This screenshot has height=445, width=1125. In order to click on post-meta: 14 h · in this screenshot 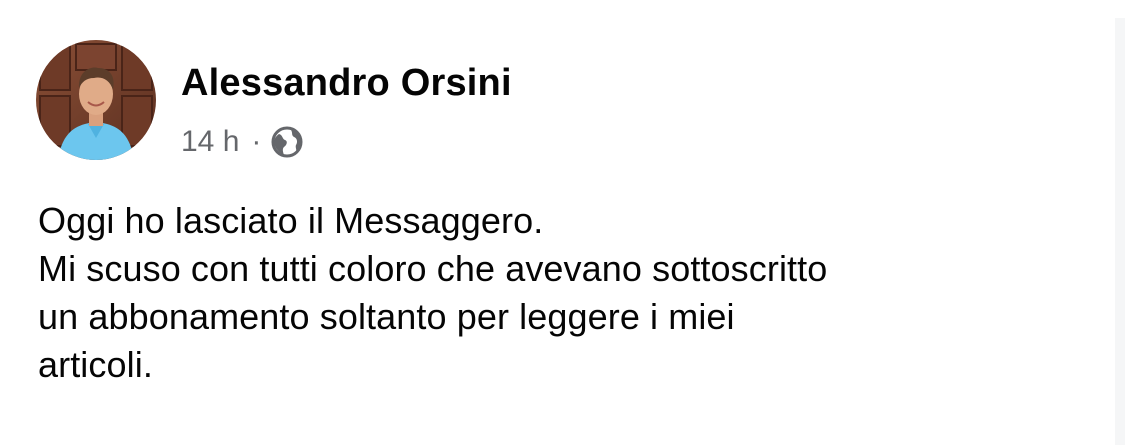, I will do `click(242, 142)`.